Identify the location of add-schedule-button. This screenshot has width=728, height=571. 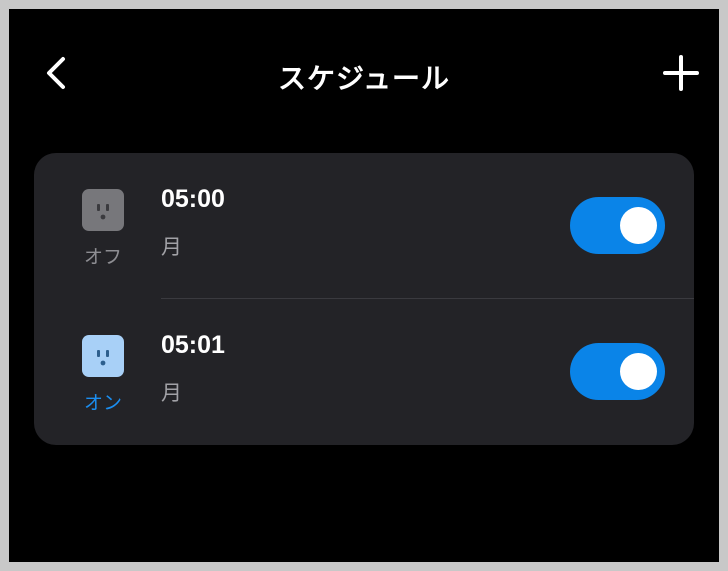
(681, 73).